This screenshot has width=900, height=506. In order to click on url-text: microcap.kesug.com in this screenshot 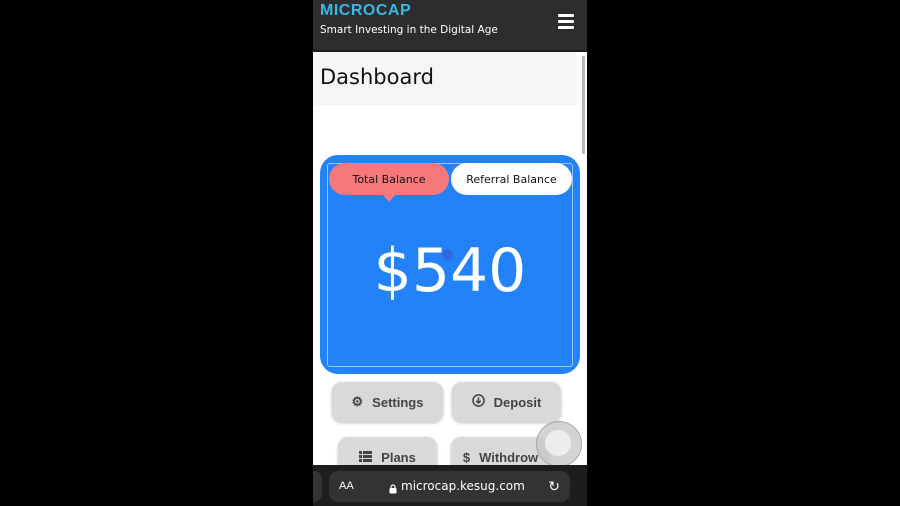, I will do `click(463, 486)`.